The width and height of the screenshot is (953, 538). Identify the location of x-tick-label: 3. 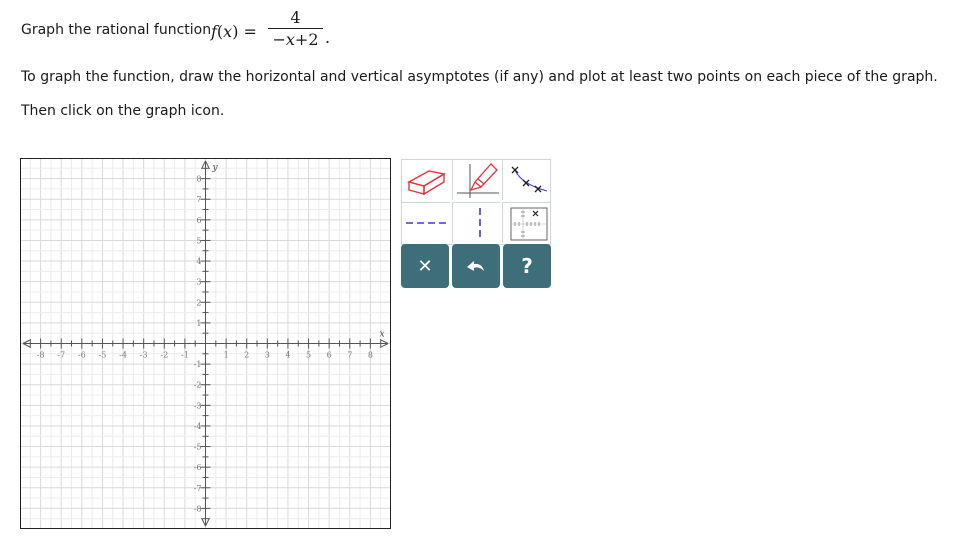
(267, 355).